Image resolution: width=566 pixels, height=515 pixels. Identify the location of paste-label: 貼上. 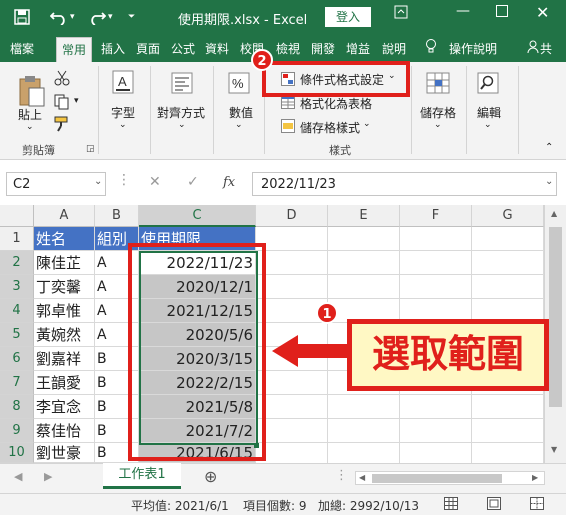
(30, 114).